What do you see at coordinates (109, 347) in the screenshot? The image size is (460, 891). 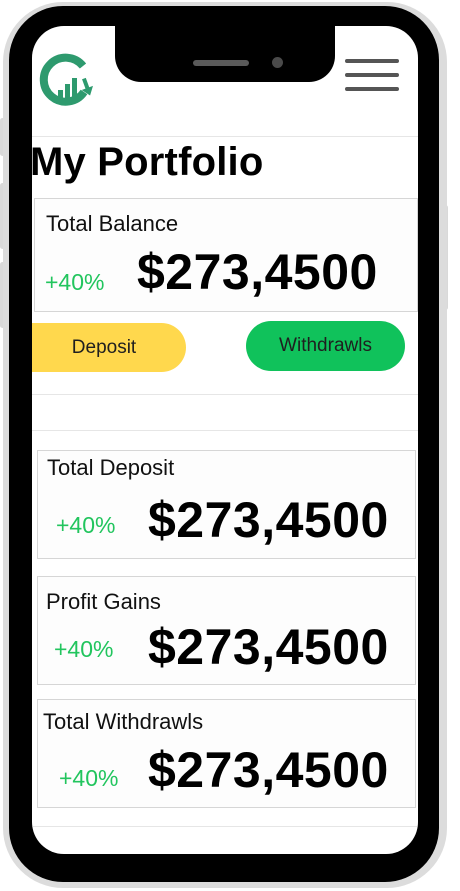 I see `deposit-button: Deposit` at bounding box center [109, 347].